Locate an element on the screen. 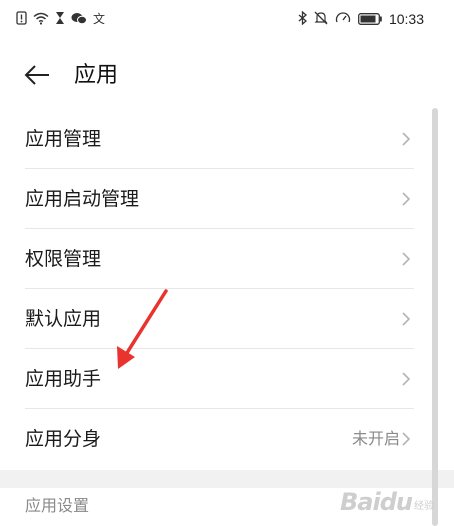 The image size is (454, 526). back-arrow-icon is located at coordinates (36, 75).